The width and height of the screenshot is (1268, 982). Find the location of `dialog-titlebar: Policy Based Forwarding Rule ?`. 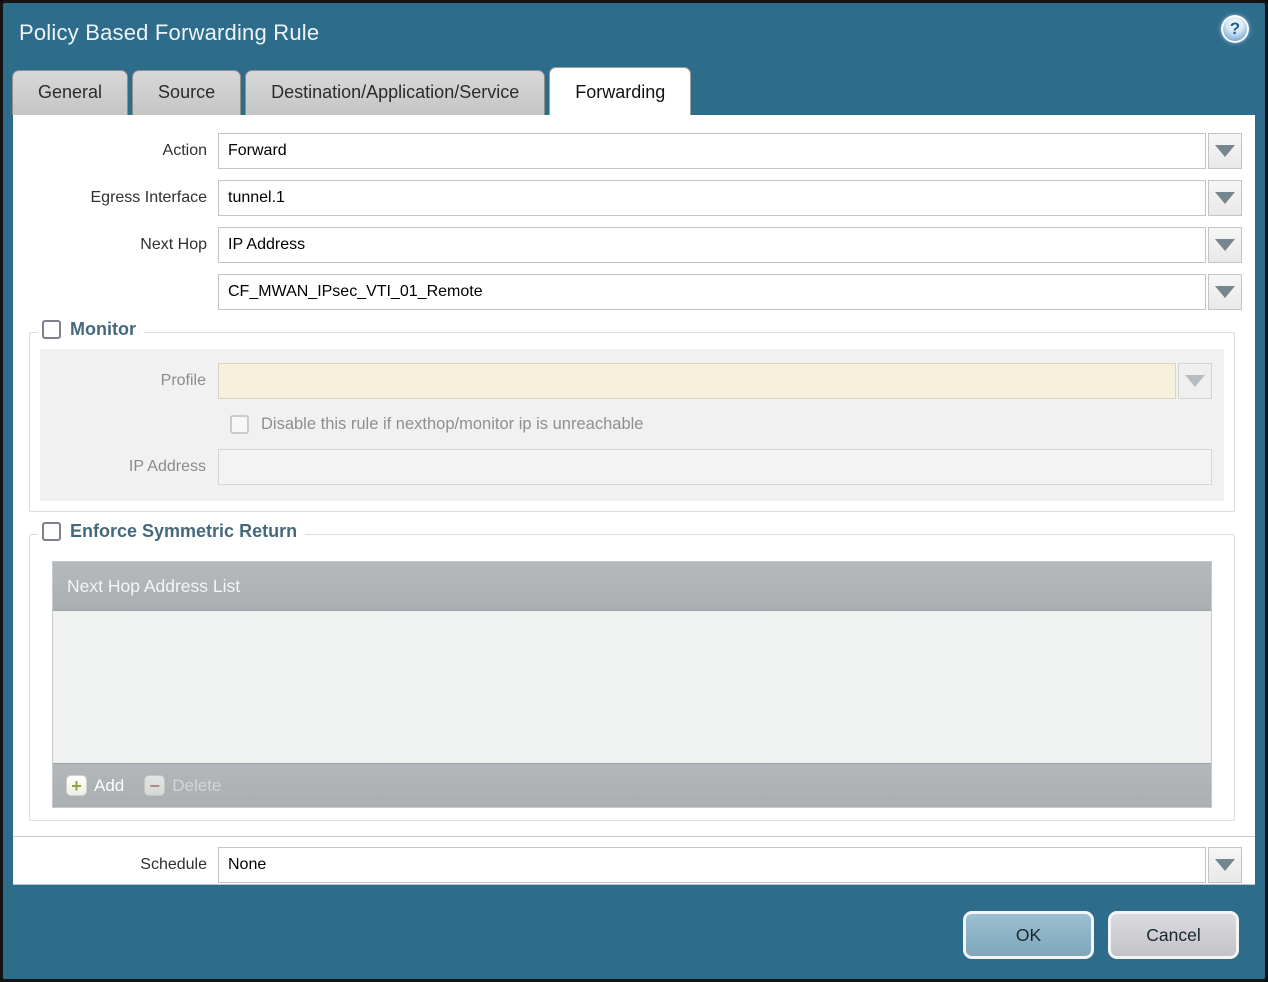

dialog-titlebar: Policy Based Forwarding Rule ? is located at coordinates (634, 33).